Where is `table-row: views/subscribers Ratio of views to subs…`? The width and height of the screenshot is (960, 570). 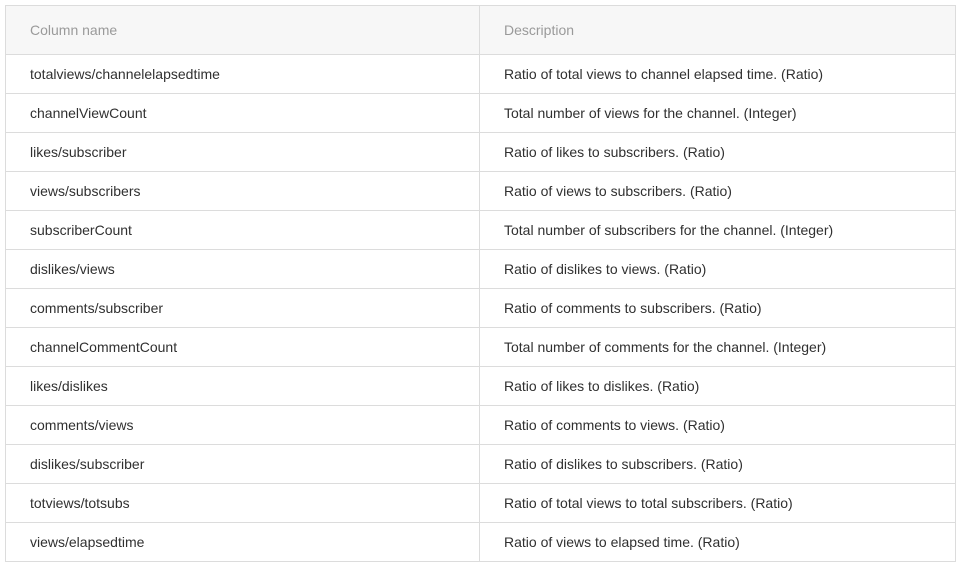
table-row: views/subscribers Ratio of views to subs… is located at coordinates (480, 191).